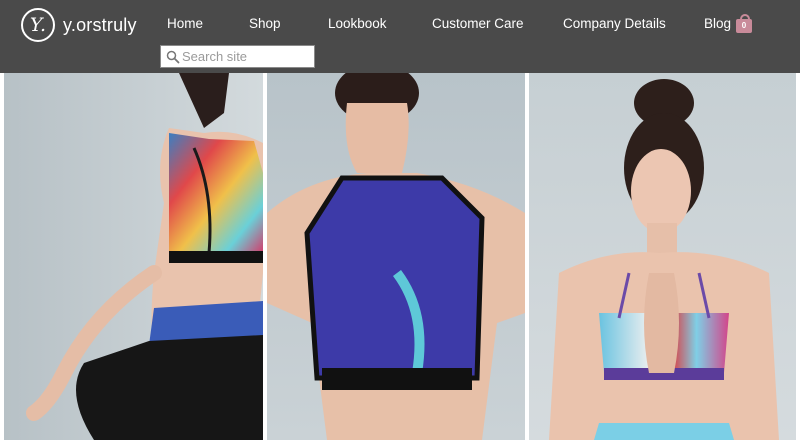 This screenshot has width=800, height=440. I want to click on nav-company-details: Company Details, so click(614, 23).